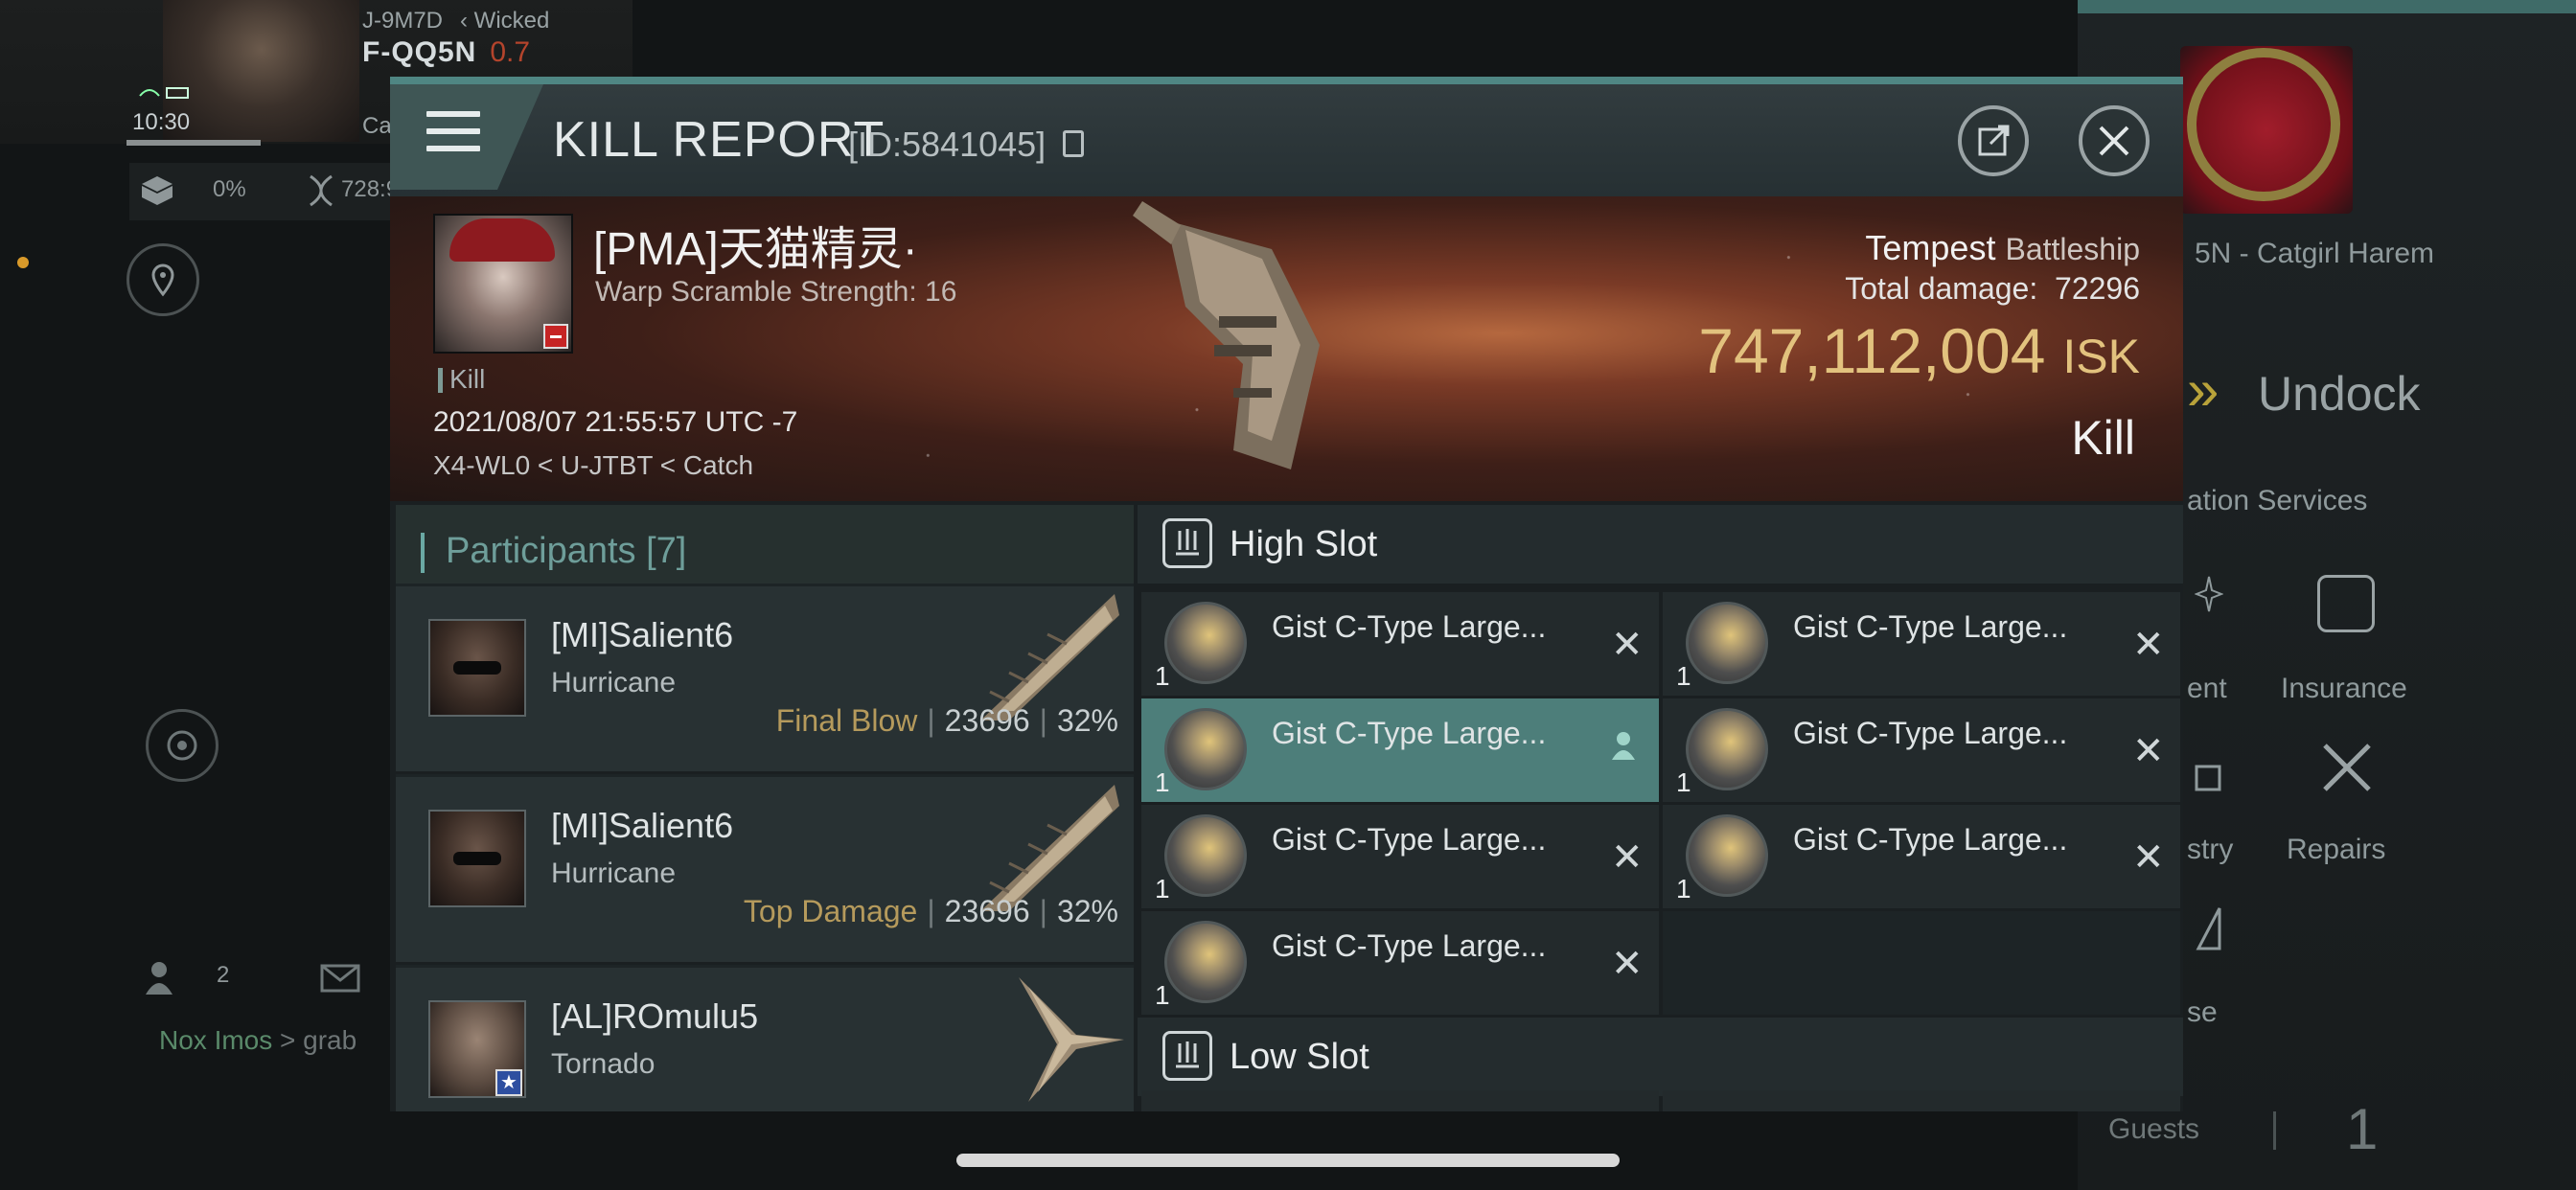  What do you see at coordinates (2207, 689) in the screenshot?
I see `service-label-0: ent` at bounding box center [2207, 689].